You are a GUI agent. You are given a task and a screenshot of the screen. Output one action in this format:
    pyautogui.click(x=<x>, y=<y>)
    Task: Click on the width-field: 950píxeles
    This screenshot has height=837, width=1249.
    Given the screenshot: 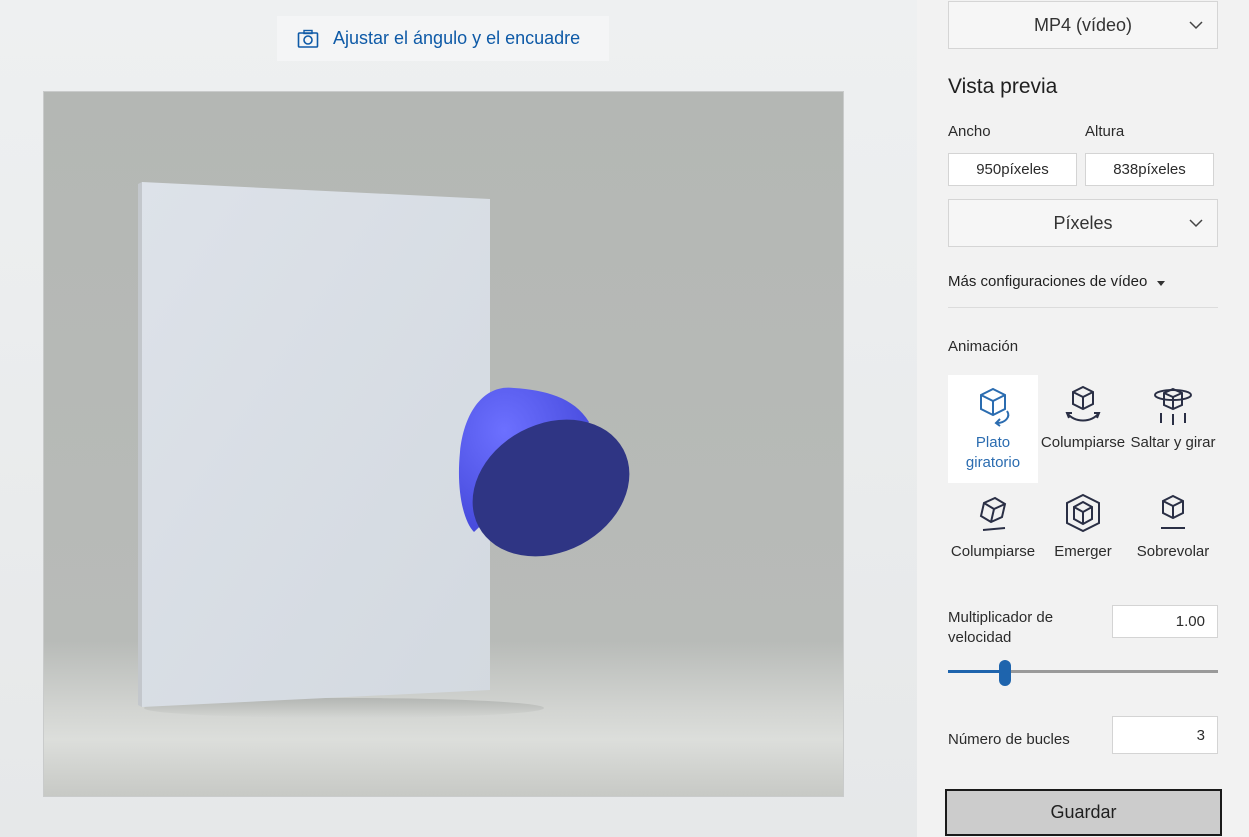 What is the action you would take?
    pyautogui.click(x=1012, y=169)
    